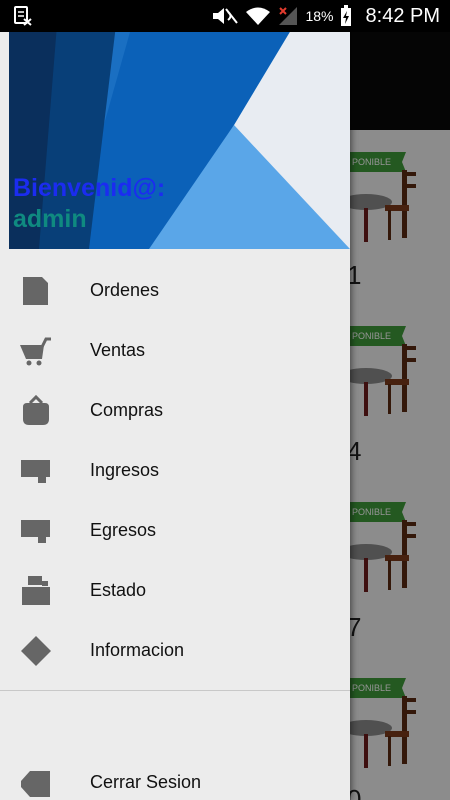  I want to click on mute-icon, so click(226, 16).